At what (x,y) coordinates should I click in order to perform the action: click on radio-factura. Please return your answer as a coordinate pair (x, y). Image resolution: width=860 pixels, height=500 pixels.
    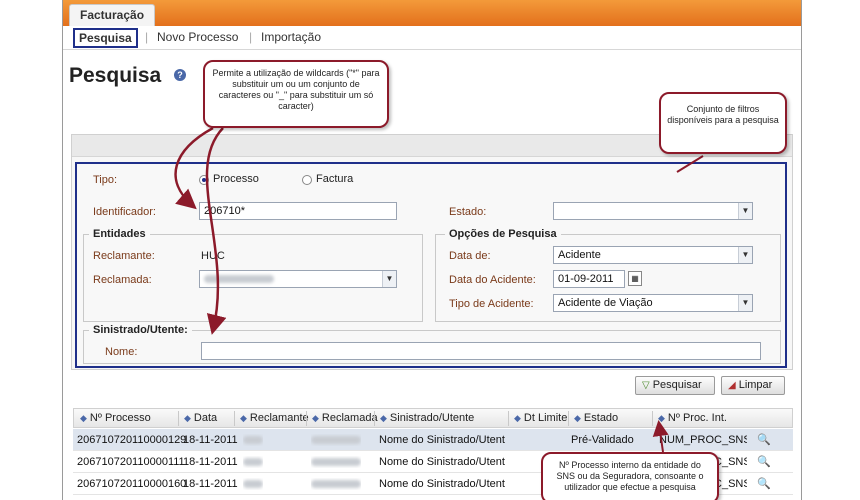
    Looking at the image, I should click on (307, 180).